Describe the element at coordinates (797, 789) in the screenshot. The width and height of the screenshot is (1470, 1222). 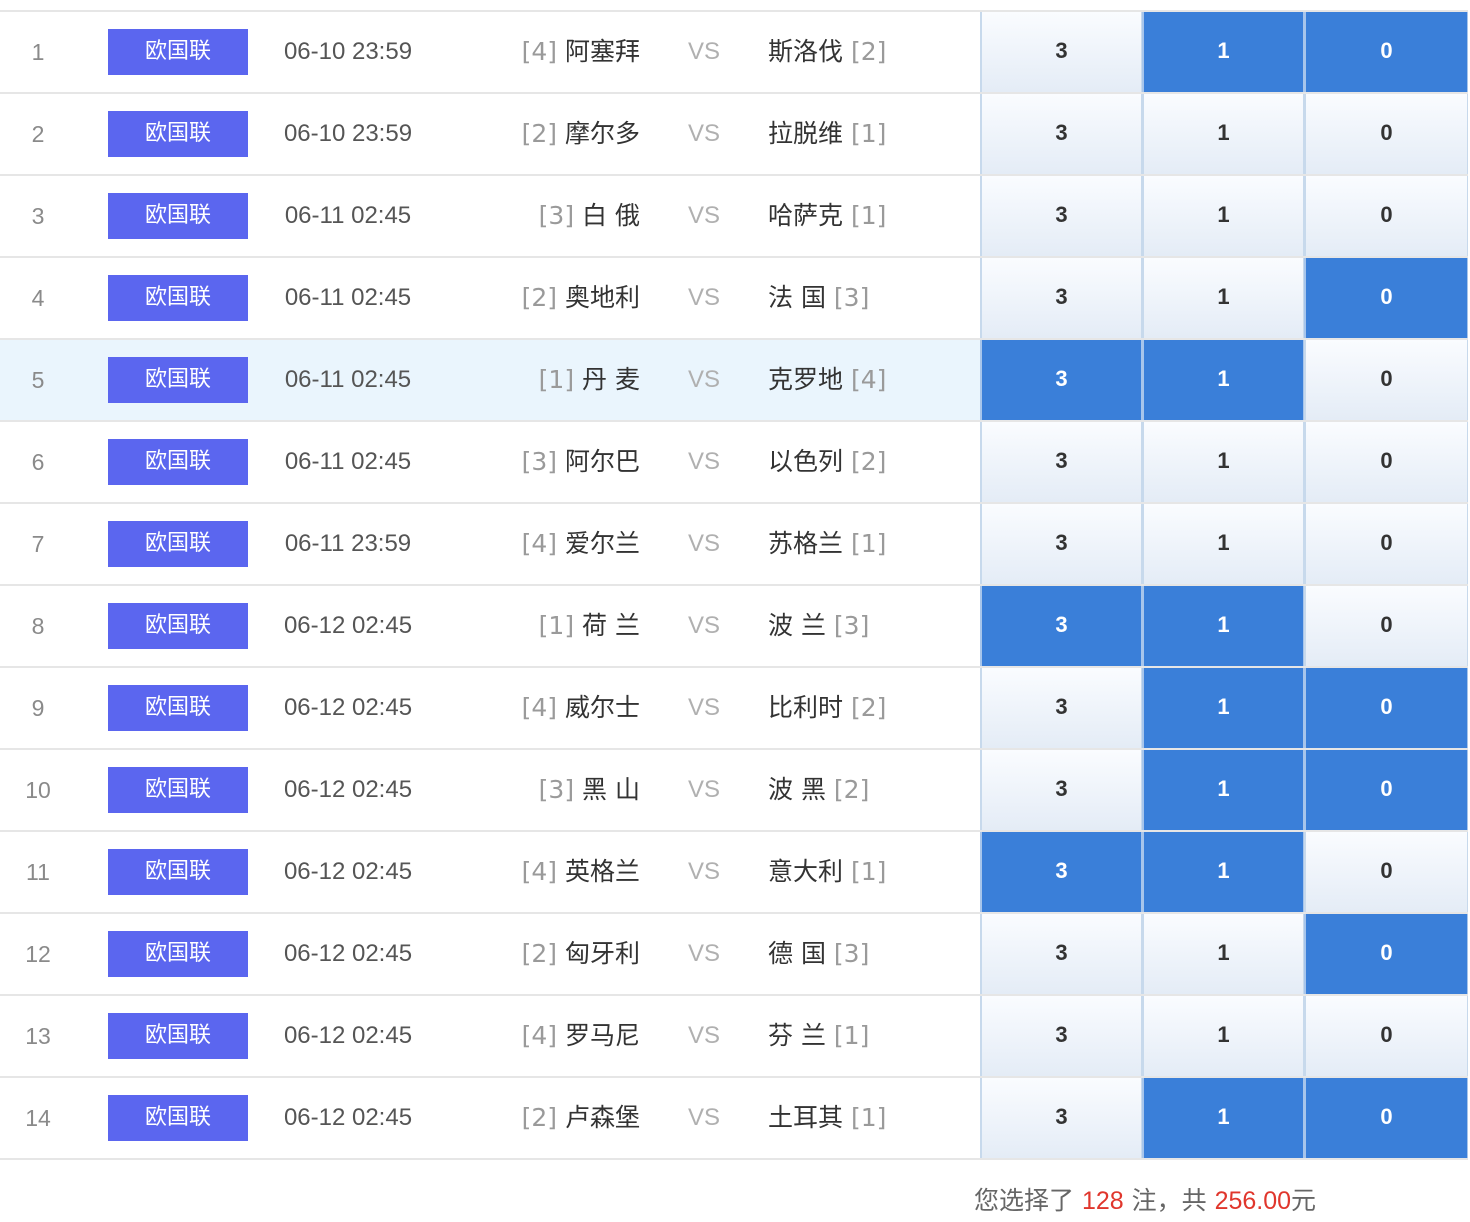
I see `away-team-name: 波 黑` at that location.